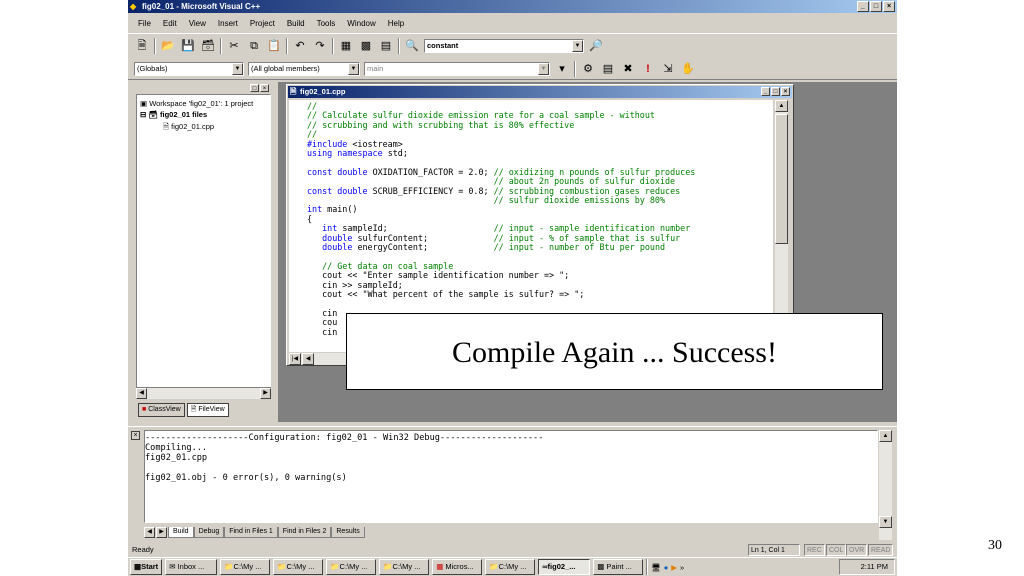 The height and width of the screenshot is (576, 1024). I want to click on tab-build: Build, so click(181, 532).